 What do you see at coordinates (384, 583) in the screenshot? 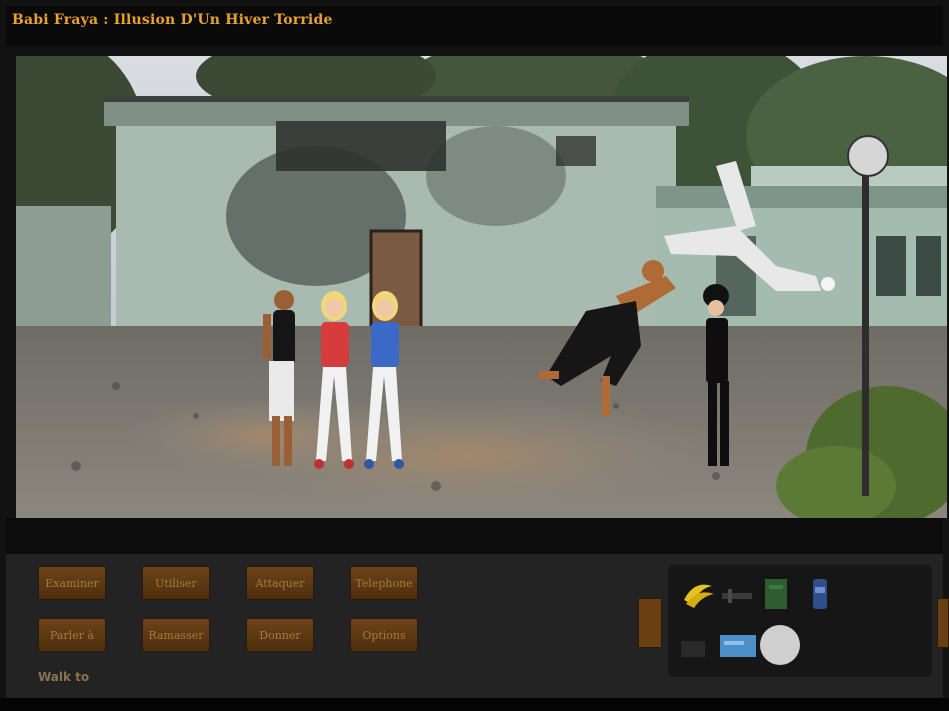
I see `verb-button-telephone: Telephone` at bounding box center [384, 583].